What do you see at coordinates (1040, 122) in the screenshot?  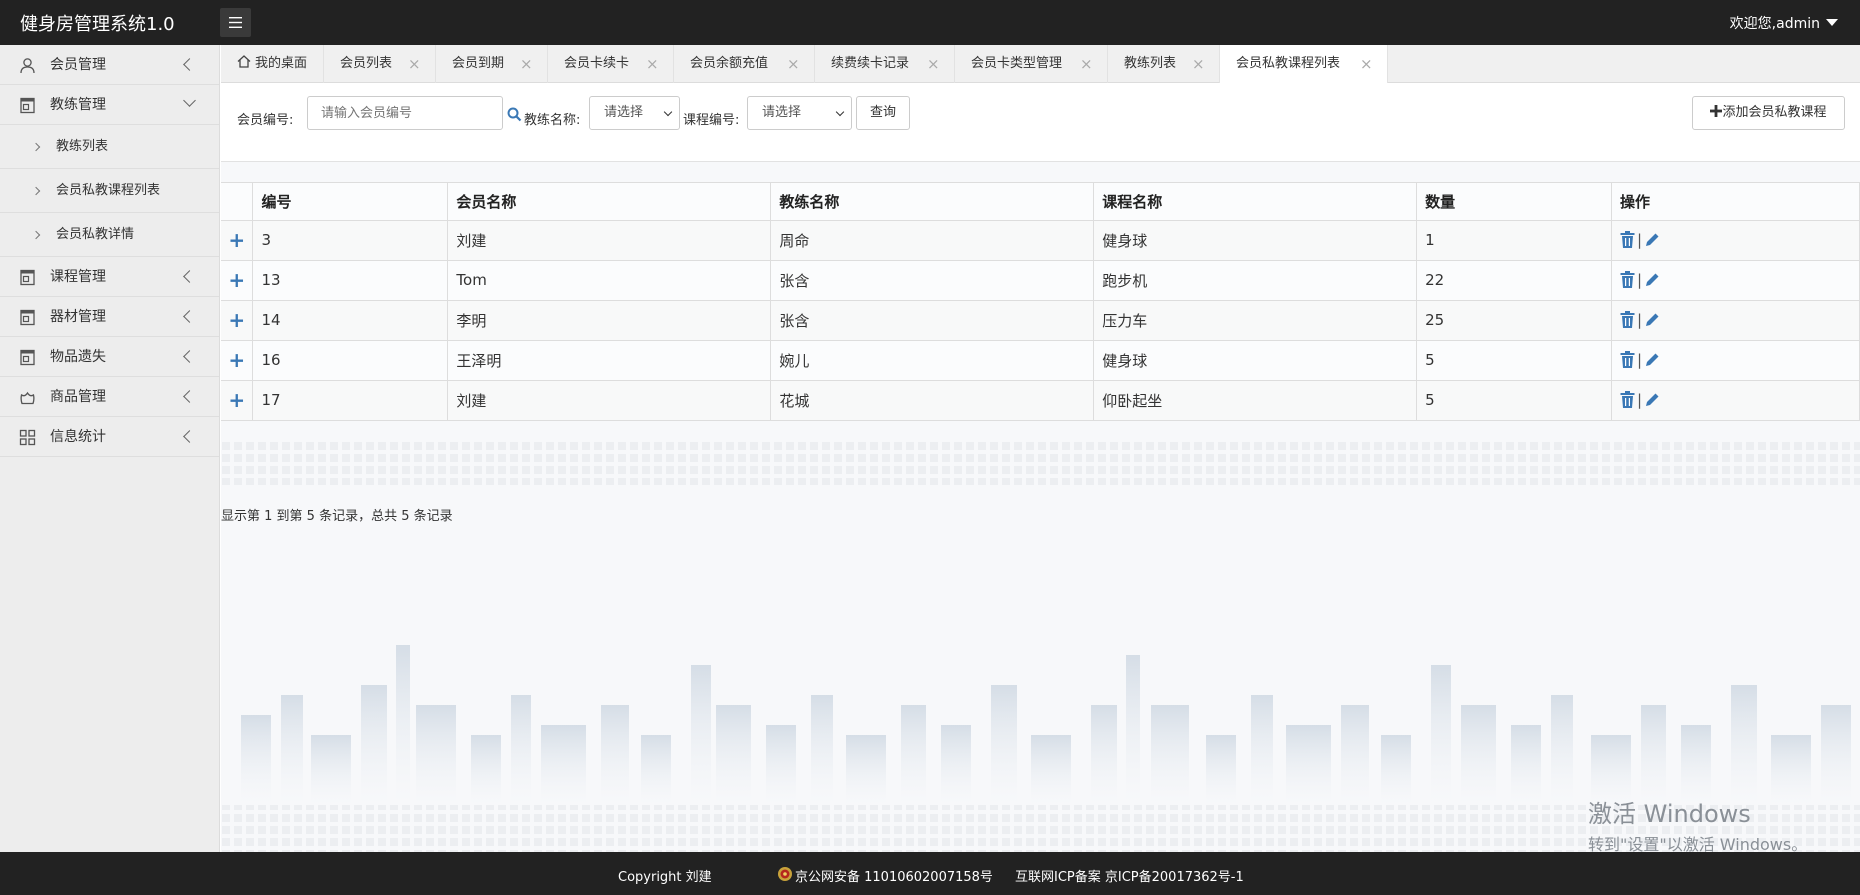 I see `search-panel: 会员编号: 教练名称: 请选择 课程编号: 请选择 查询 添加会员私教课程` at bounding box center [1040, 122].